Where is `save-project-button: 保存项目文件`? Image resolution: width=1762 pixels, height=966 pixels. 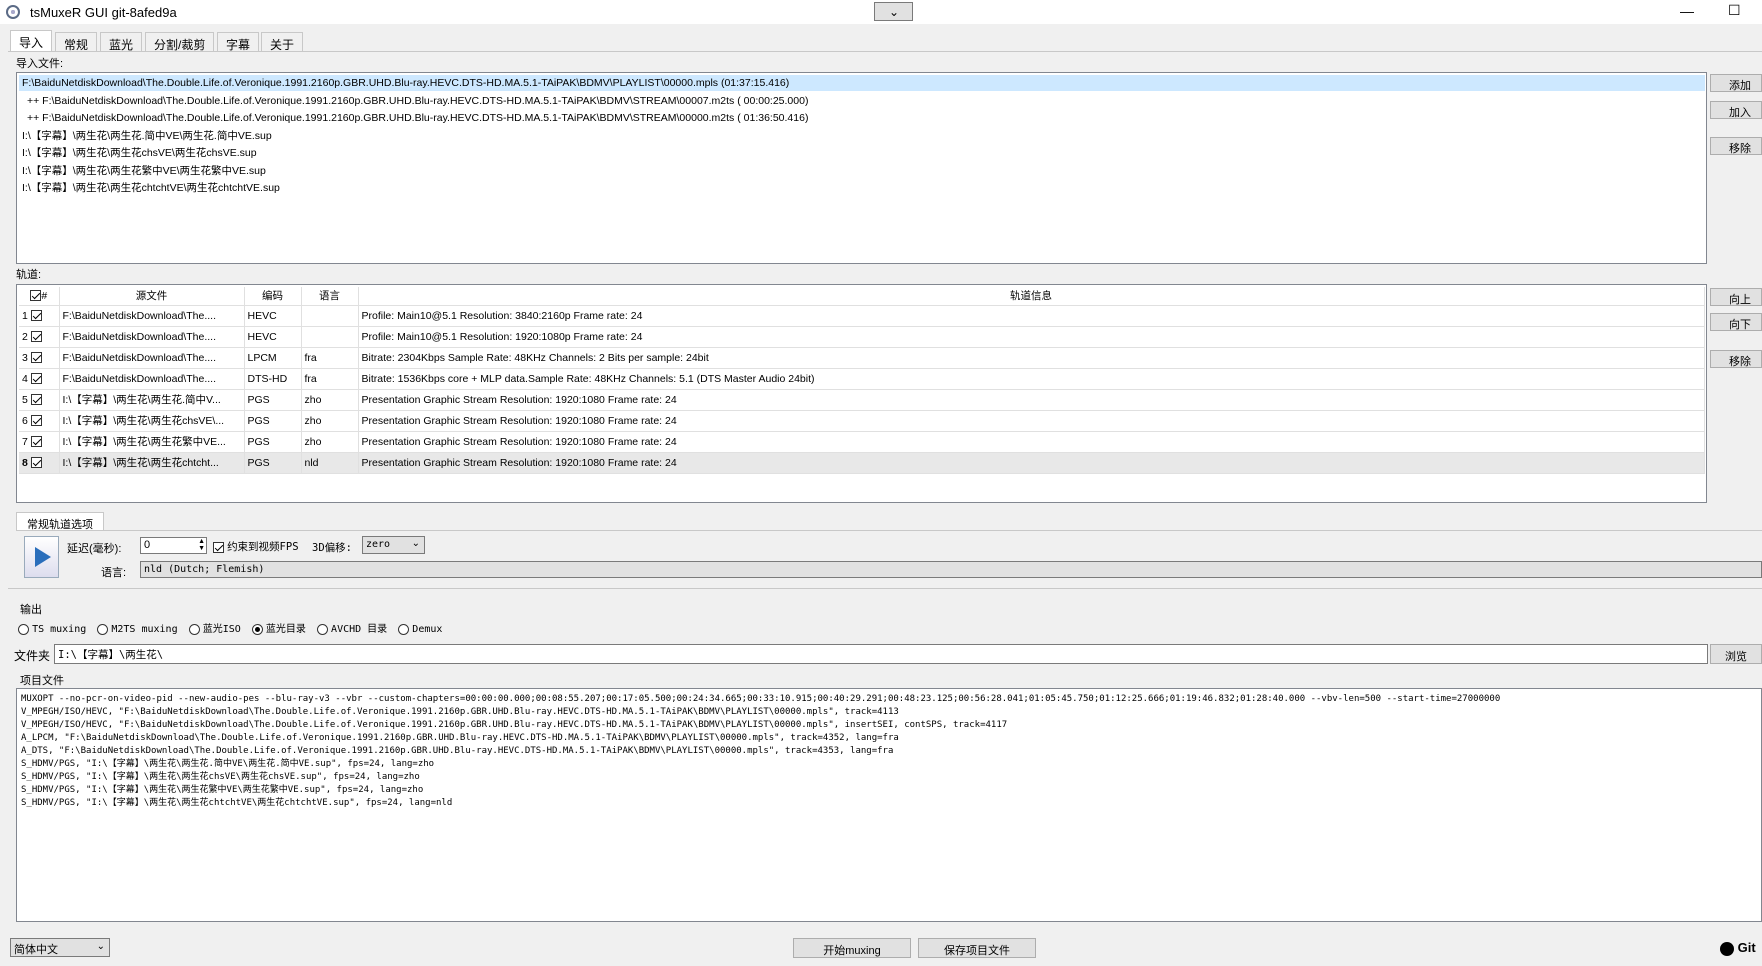 save-project-button: 保存项目文件 is located at coordinates (977, 948).